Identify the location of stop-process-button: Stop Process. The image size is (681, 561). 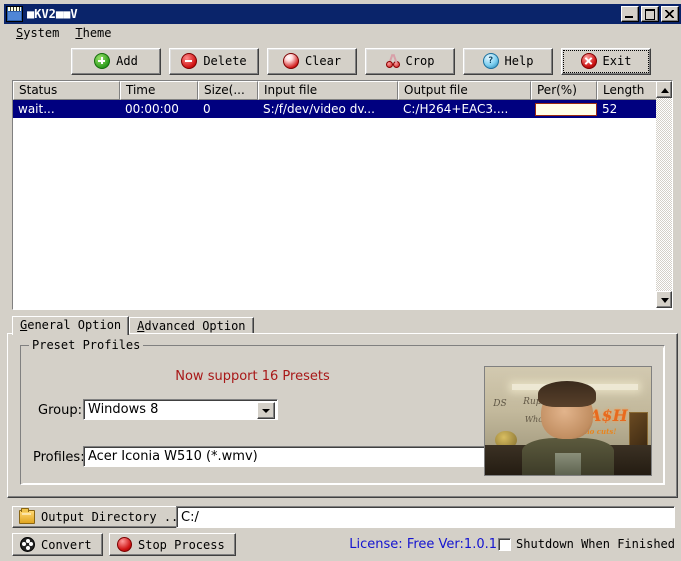
(172, 544).